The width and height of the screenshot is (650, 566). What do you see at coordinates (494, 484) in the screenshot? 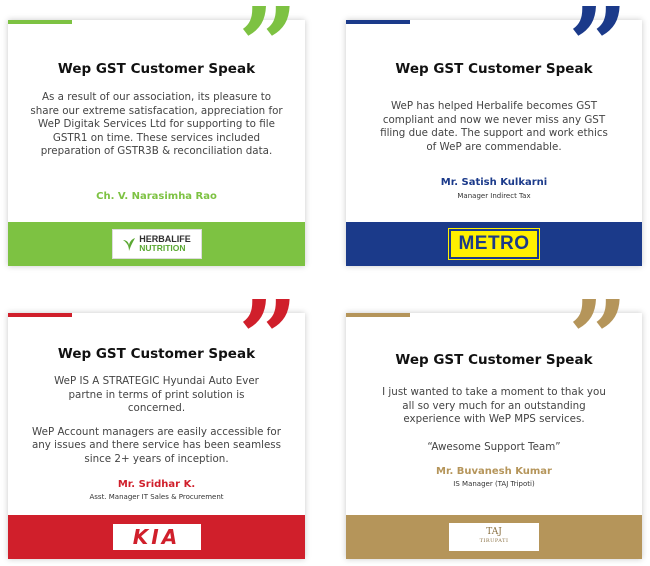
I see `reviewer-role: IS Manager (TAJ Tripoti)` at bounding box center [494, 484].